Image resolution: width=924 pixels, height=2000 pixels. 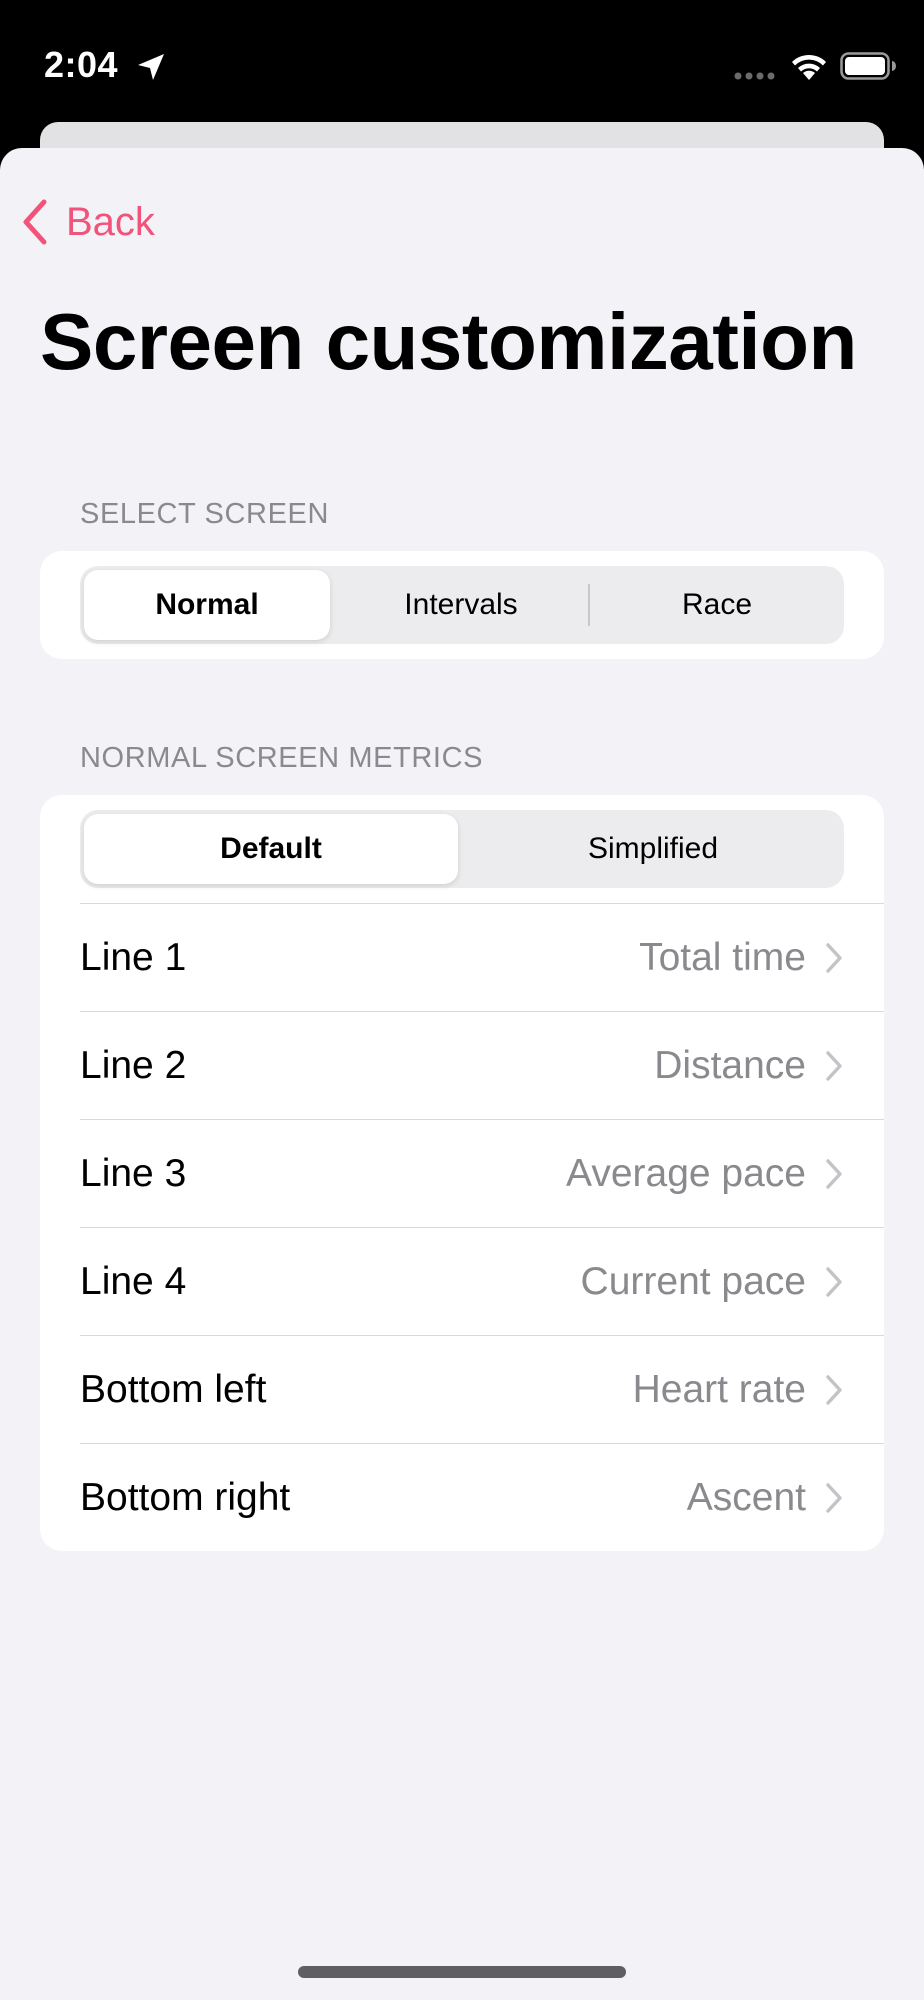 I want to click on metric-row-line-4: Line 4 Current pace, so click(x=482, y=1281).